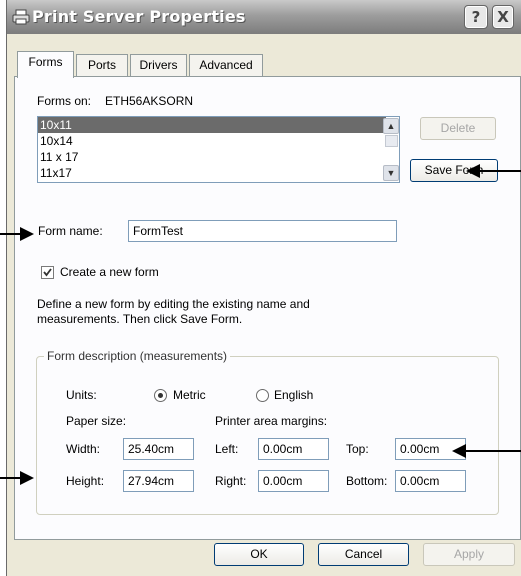 The image size is (521, 576). I want to click on english-label: English, so click(294, 395).